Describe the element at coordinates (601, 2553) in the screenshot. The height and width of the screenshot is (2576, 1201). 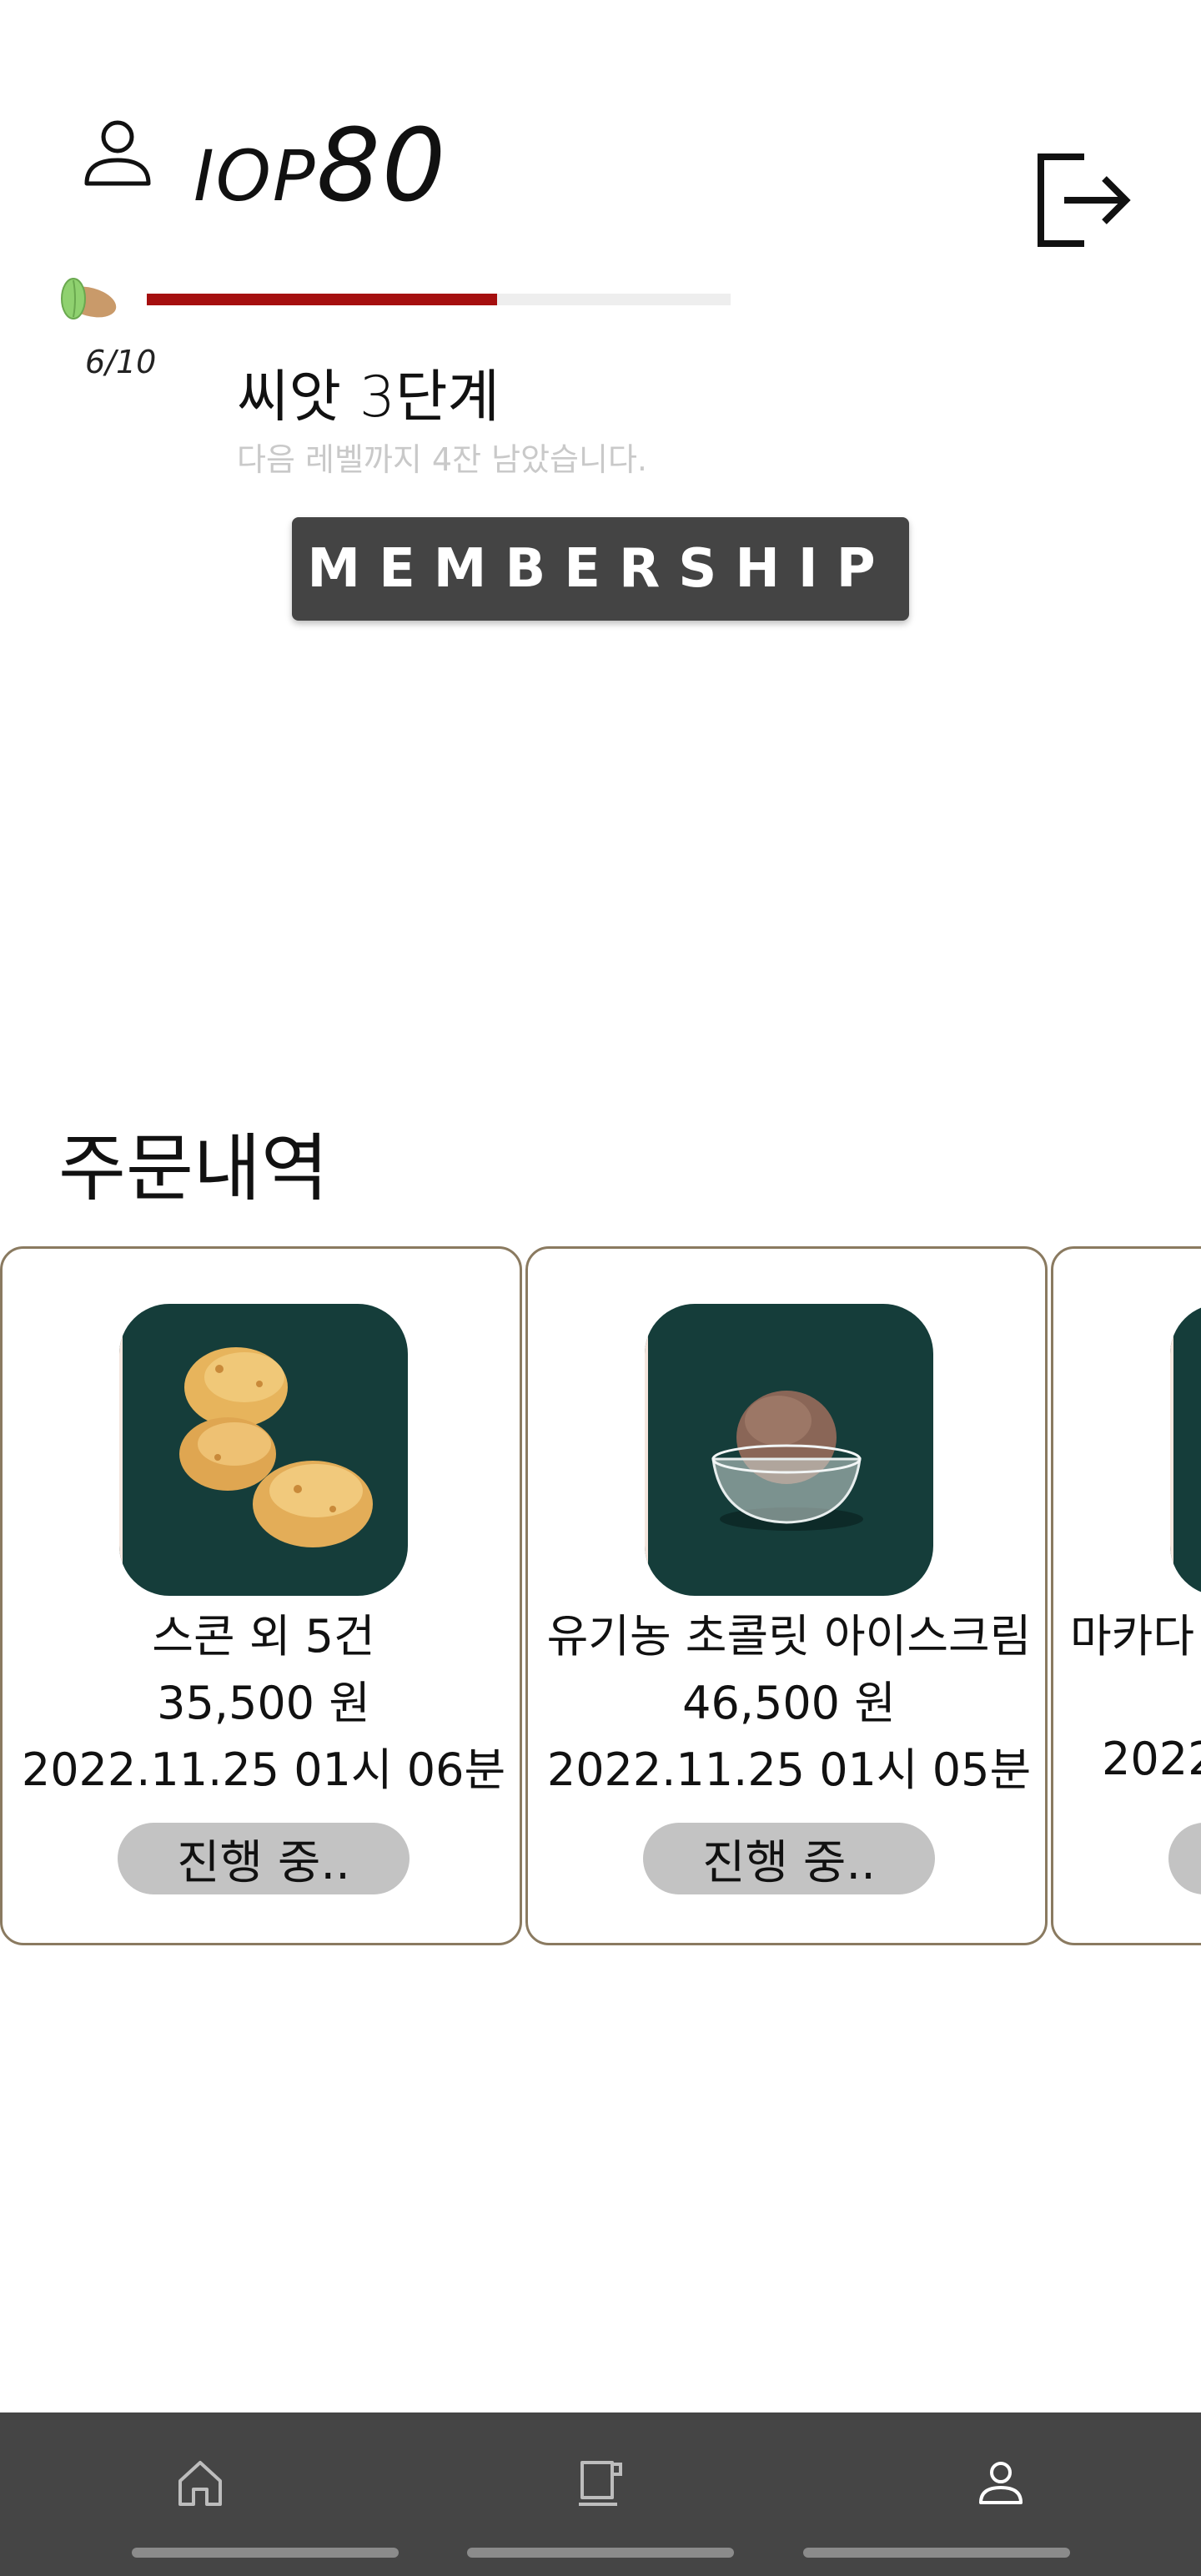
I see `nav-menu-indicator` at that location.